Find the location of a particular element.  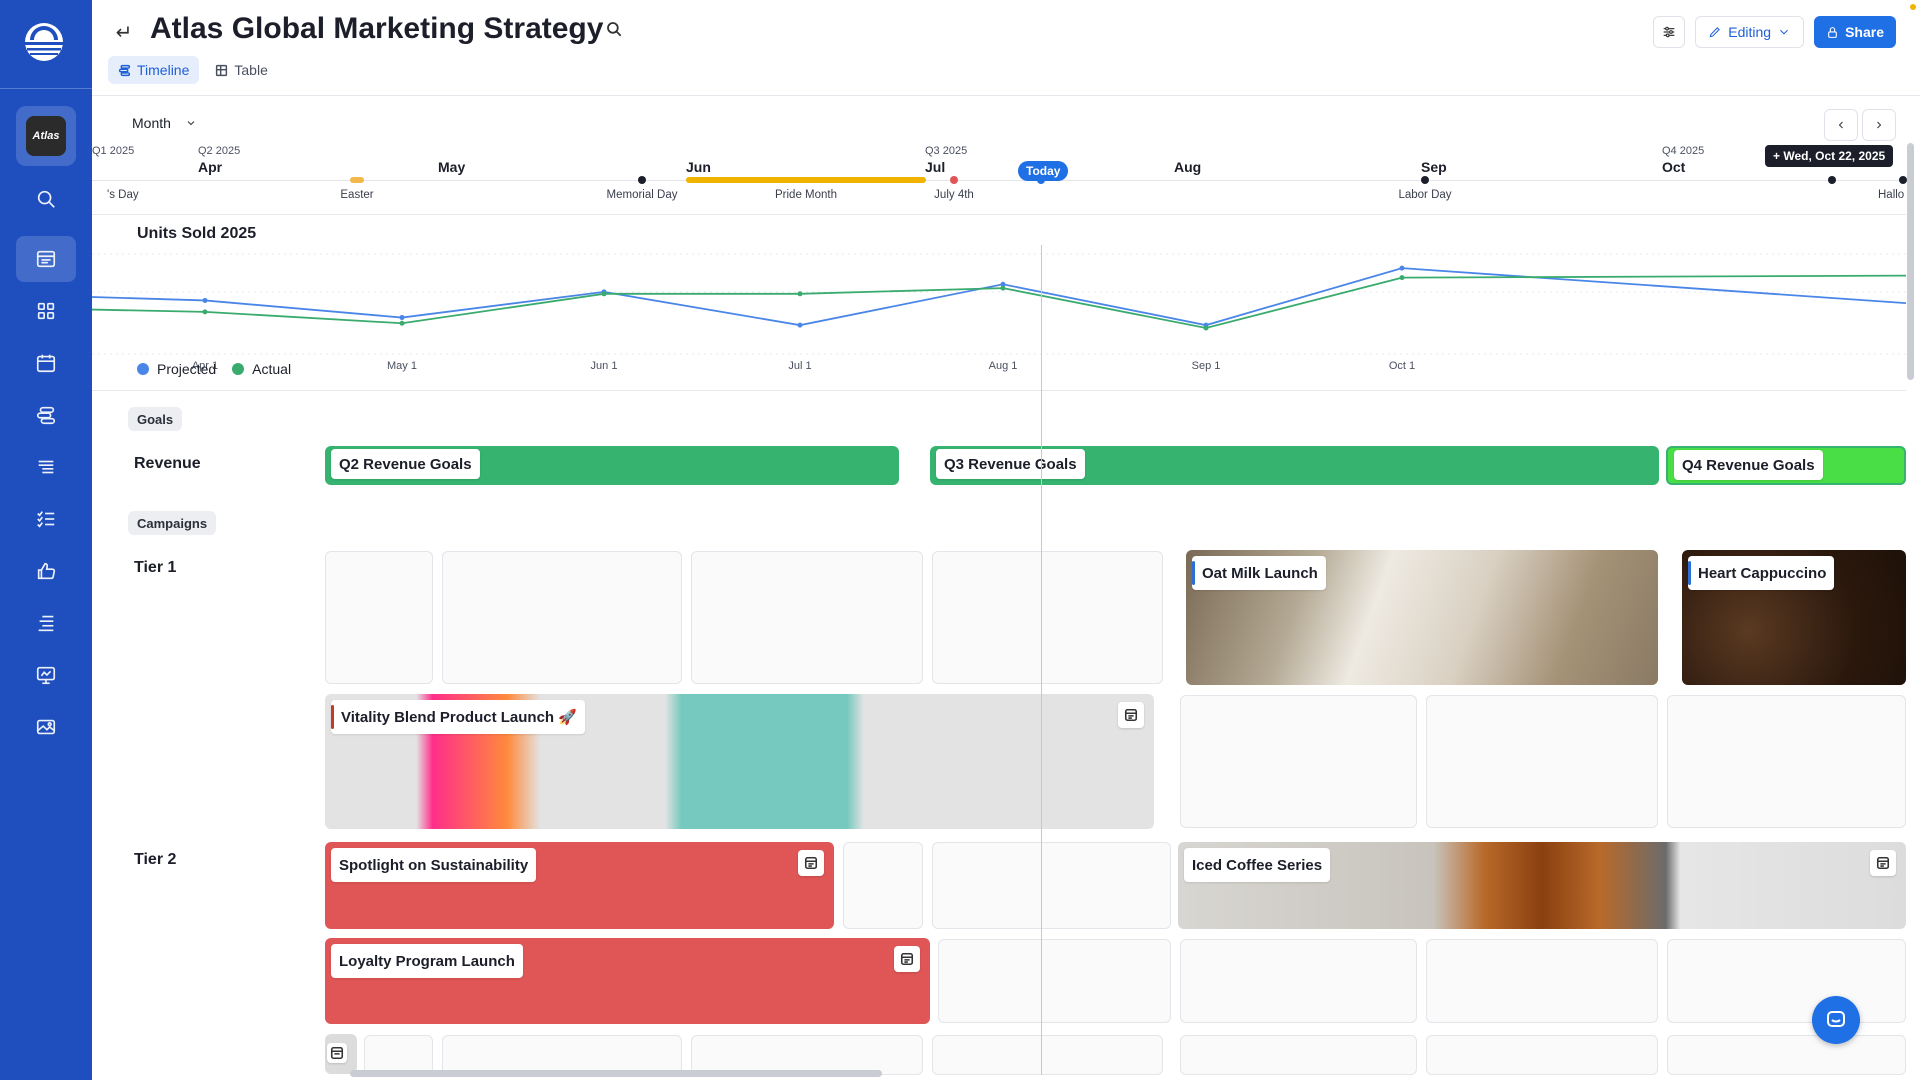

campaign-title: Vitality Blend Product Launch 🚀 is located at coordinates (458, 717).